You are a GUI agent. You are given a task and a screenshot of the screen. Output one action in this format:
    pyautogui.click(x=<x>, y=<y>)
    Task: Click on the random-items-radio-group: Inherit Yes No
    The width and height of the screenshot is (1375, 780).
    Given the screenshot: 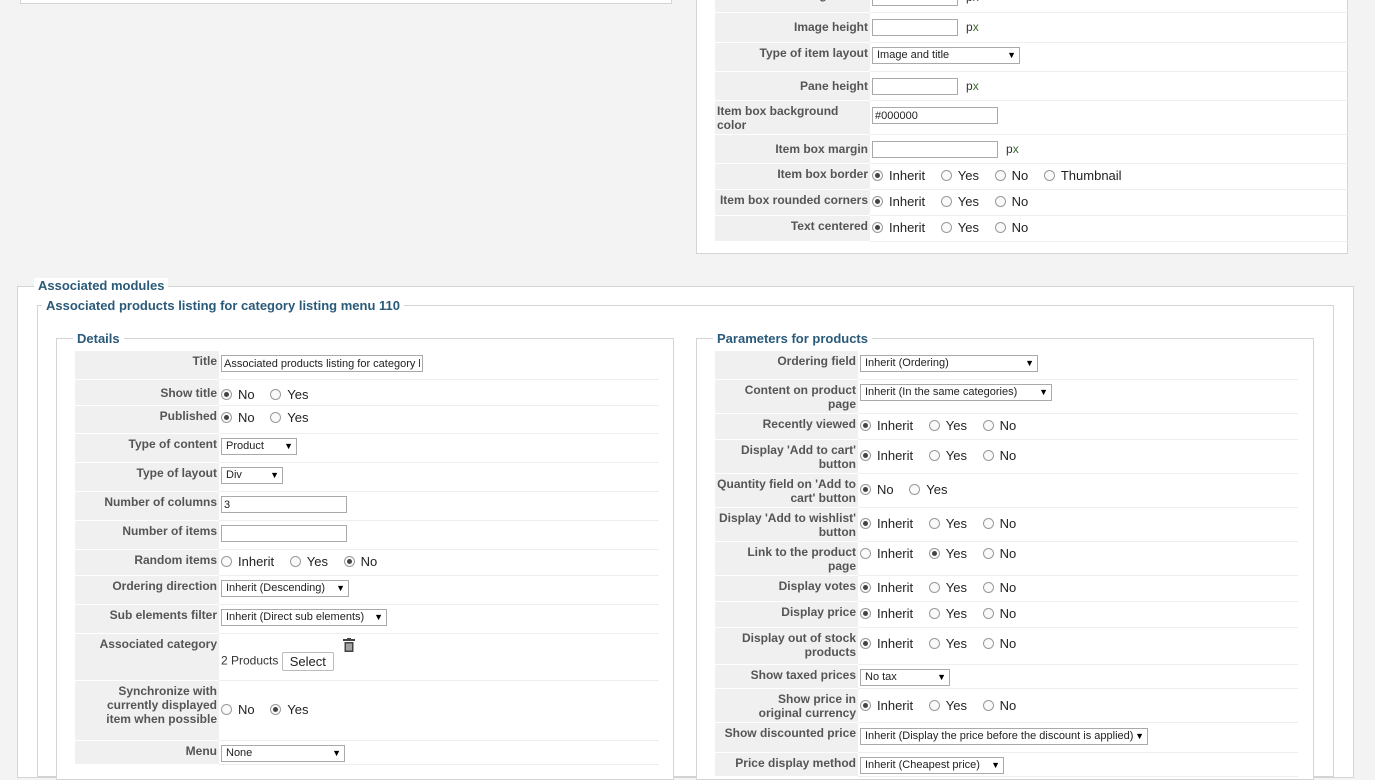 What is the action you would take?
    pyautogui.click(x=305, y=562)
    